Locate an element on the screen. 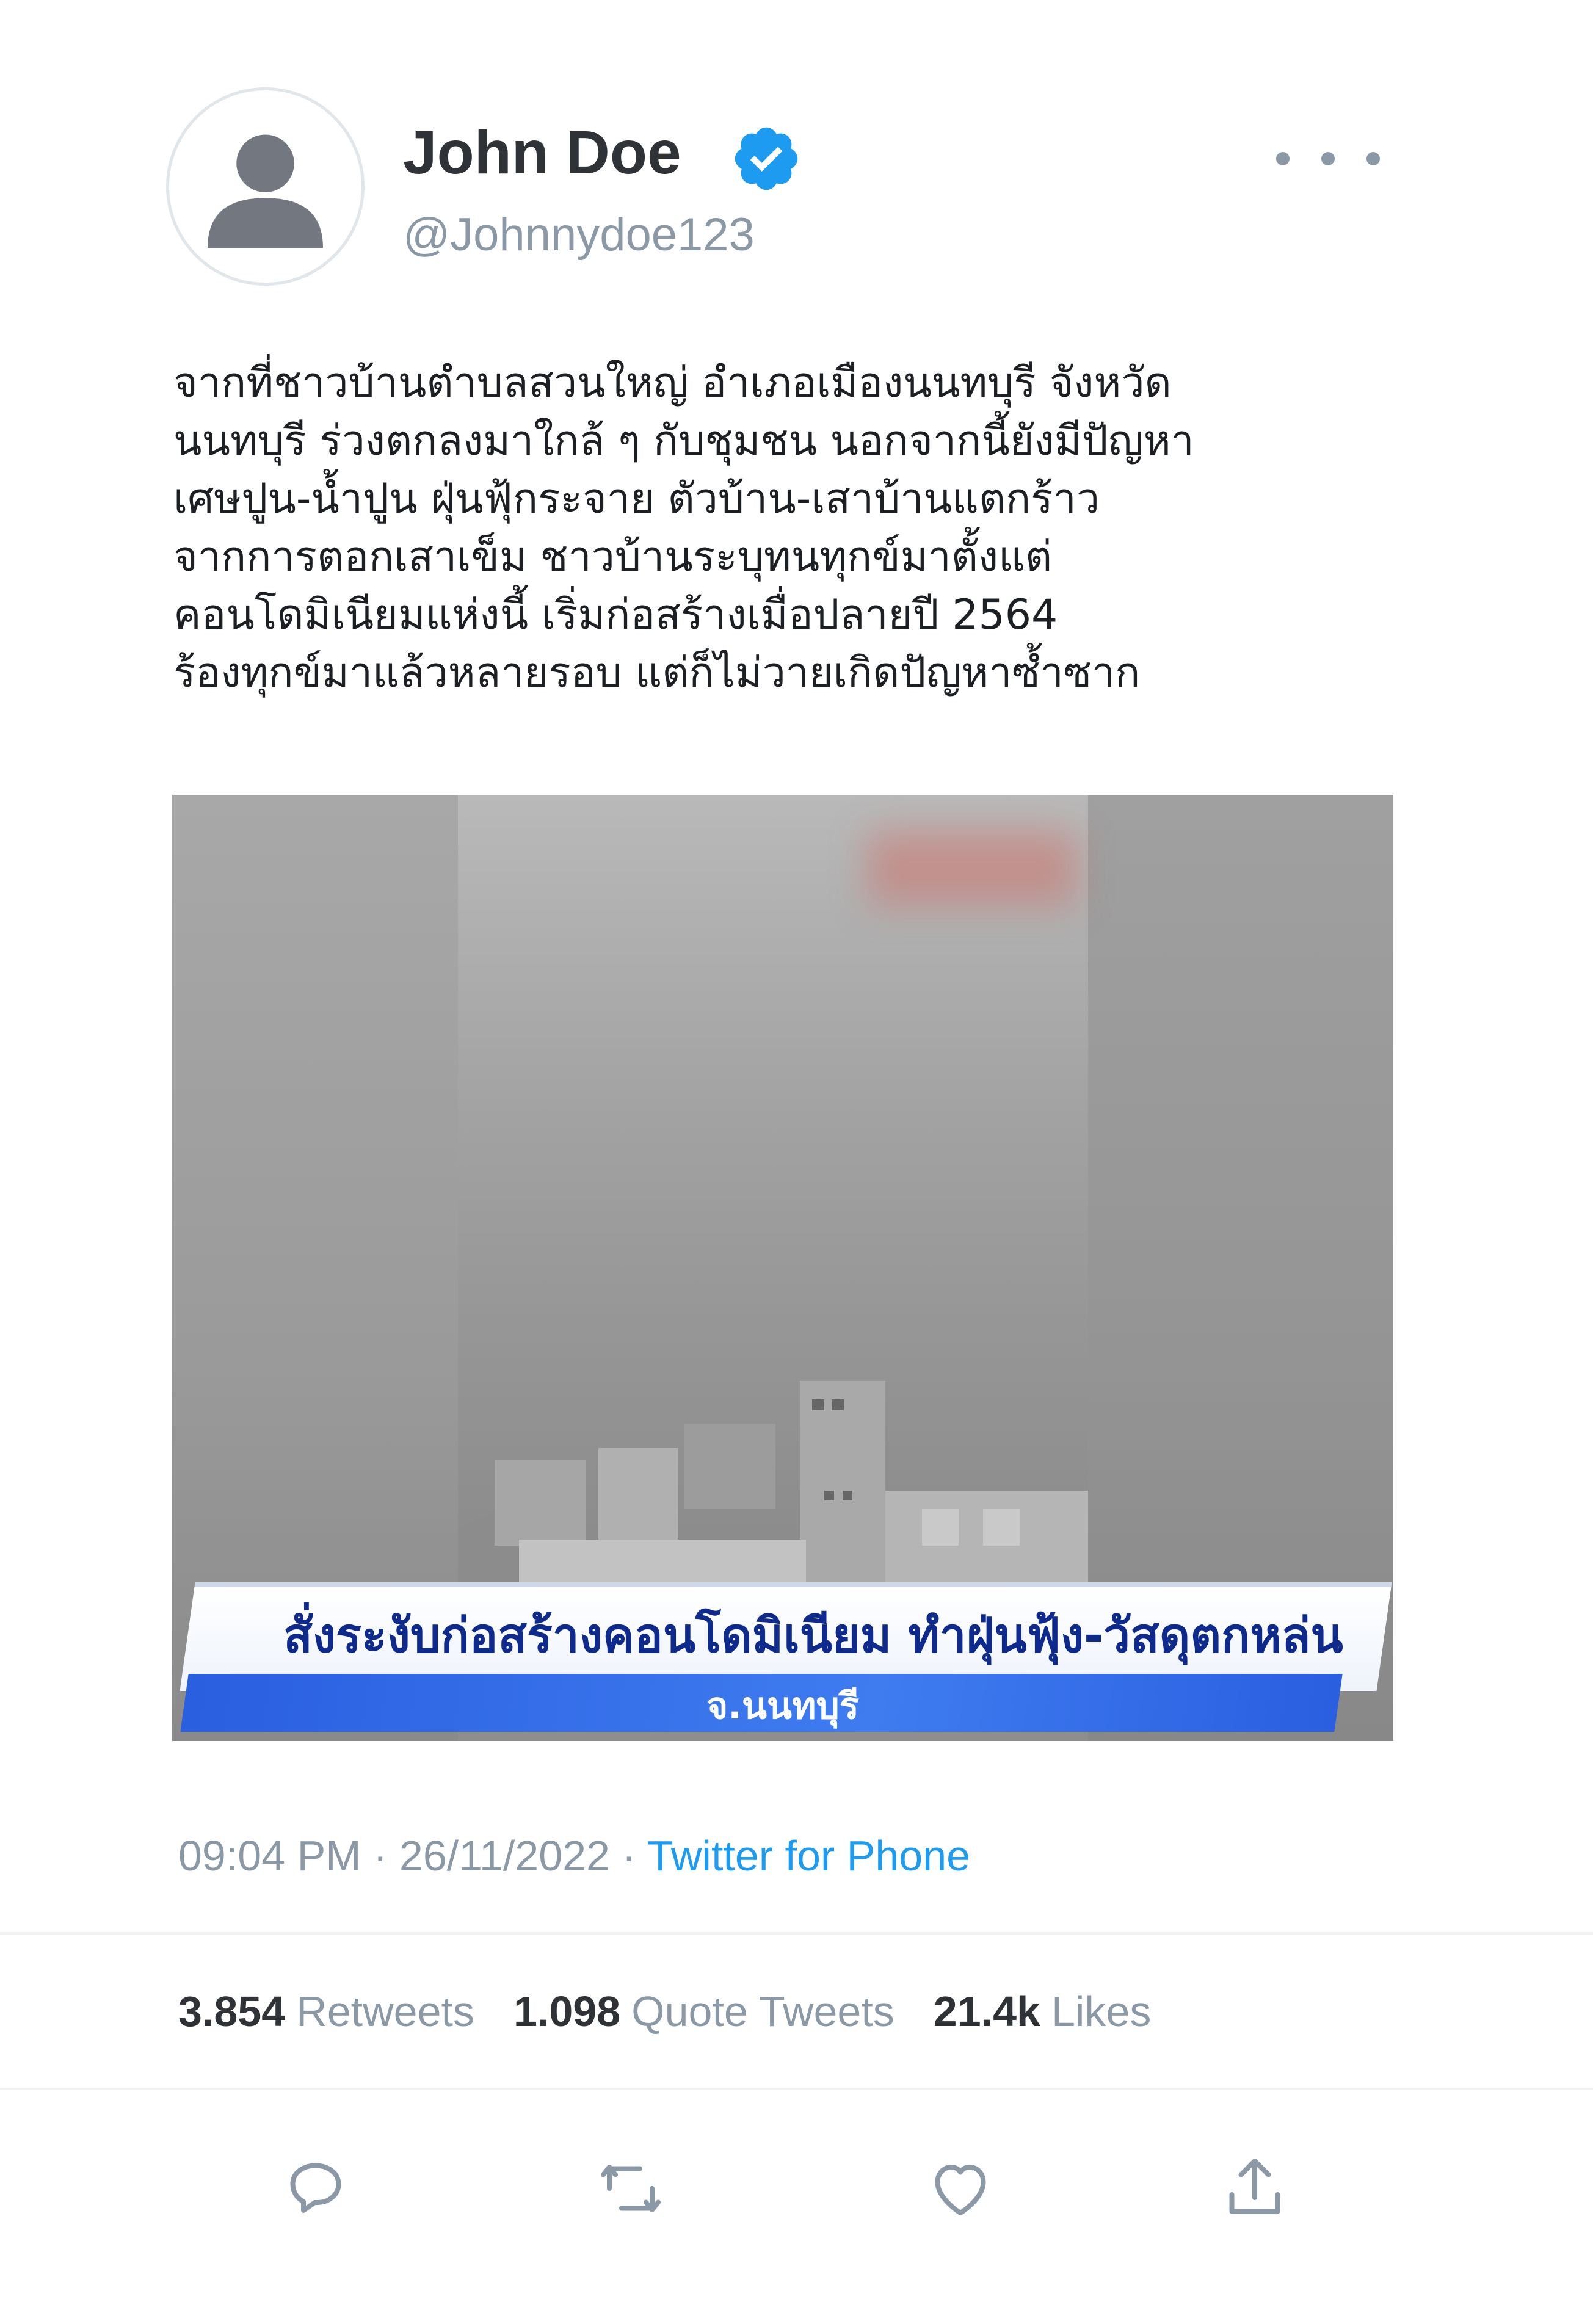 This screenshot has width=1593, height=2324. author-handle: @Johnnydoe123 is located at coordinates (579, 235).